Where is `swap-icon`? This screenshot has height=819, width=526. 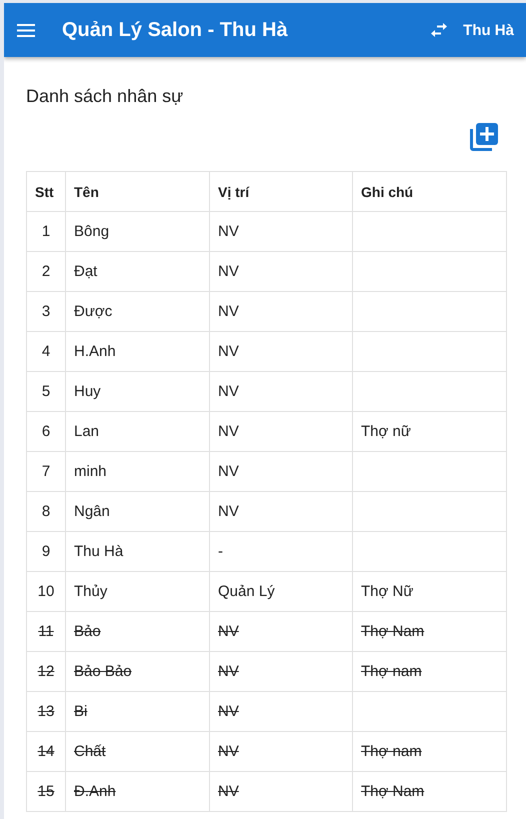 swap-icon is located at coordinates (439, 30).